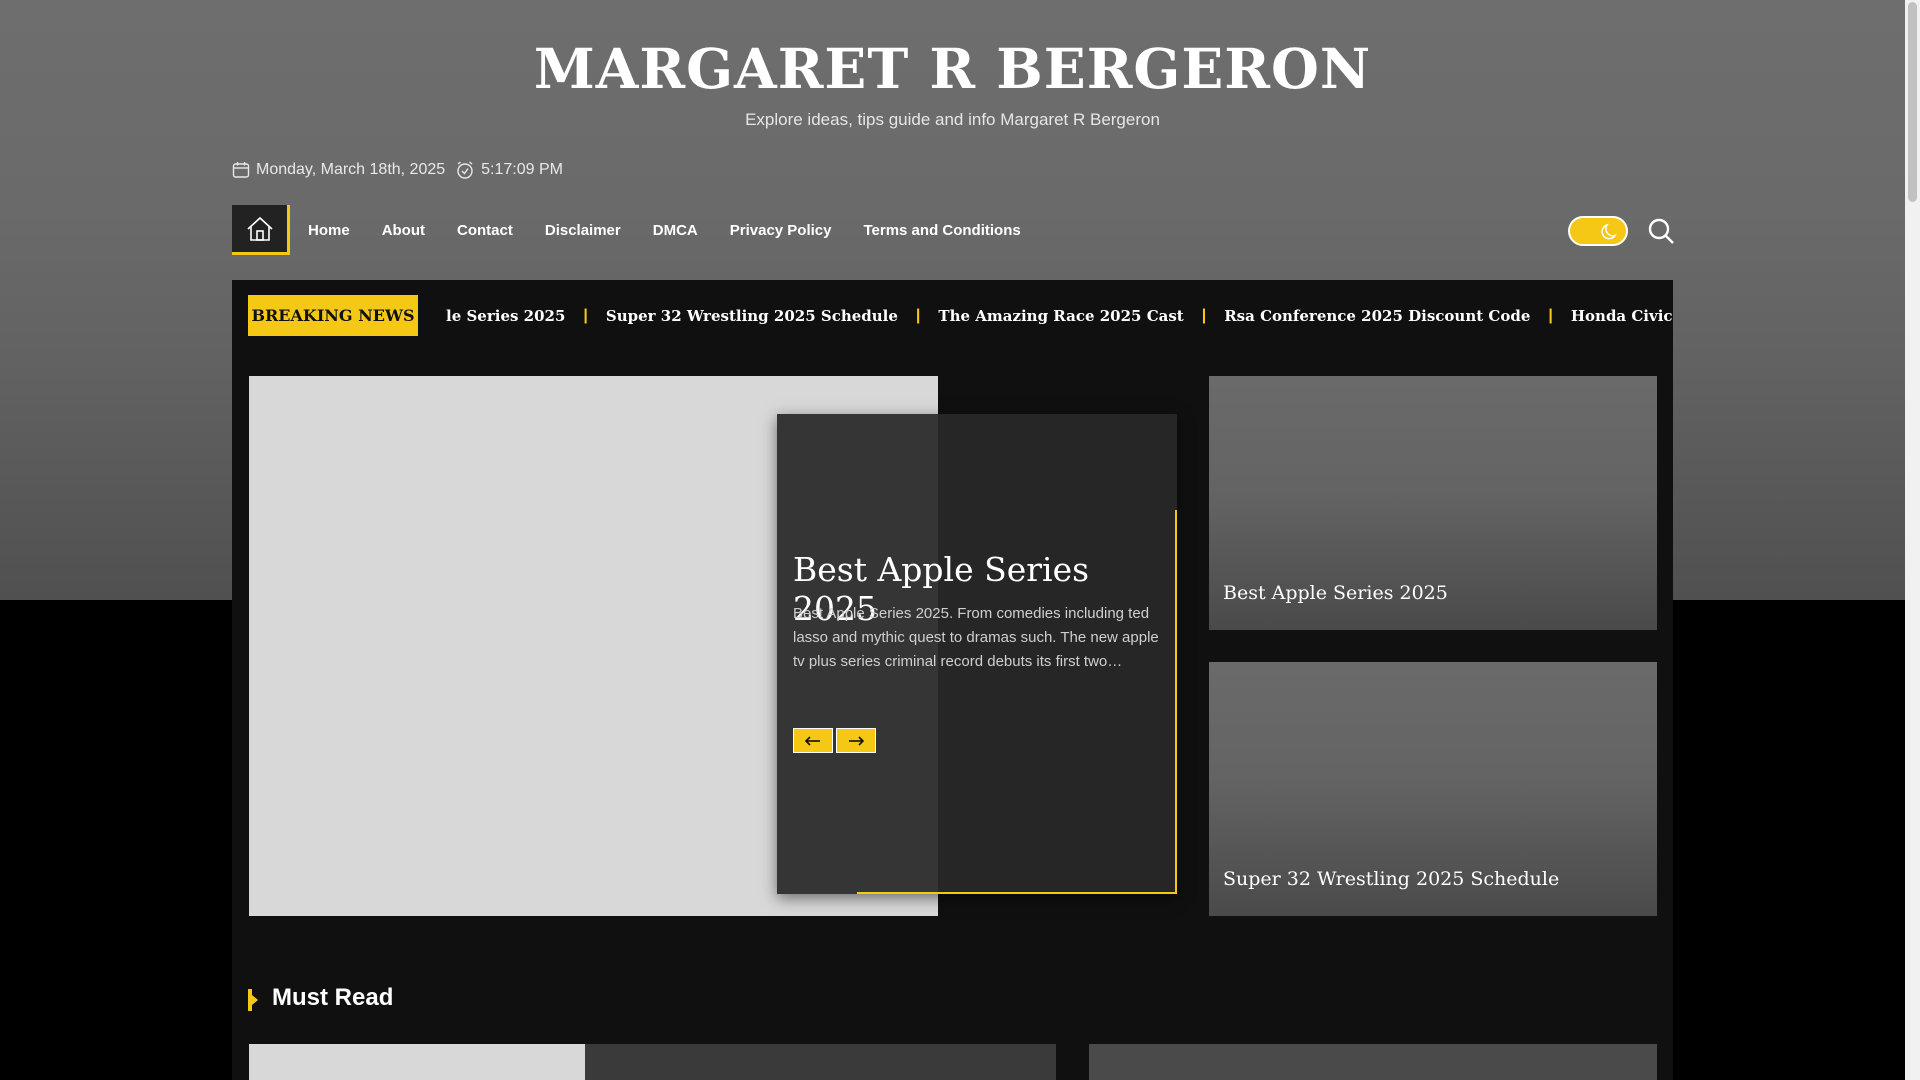 This screenshot has height=1080, width=1920. Describe the element at coordinates (1609, 231) in the screenshot. I see `moon-icon` at that location.